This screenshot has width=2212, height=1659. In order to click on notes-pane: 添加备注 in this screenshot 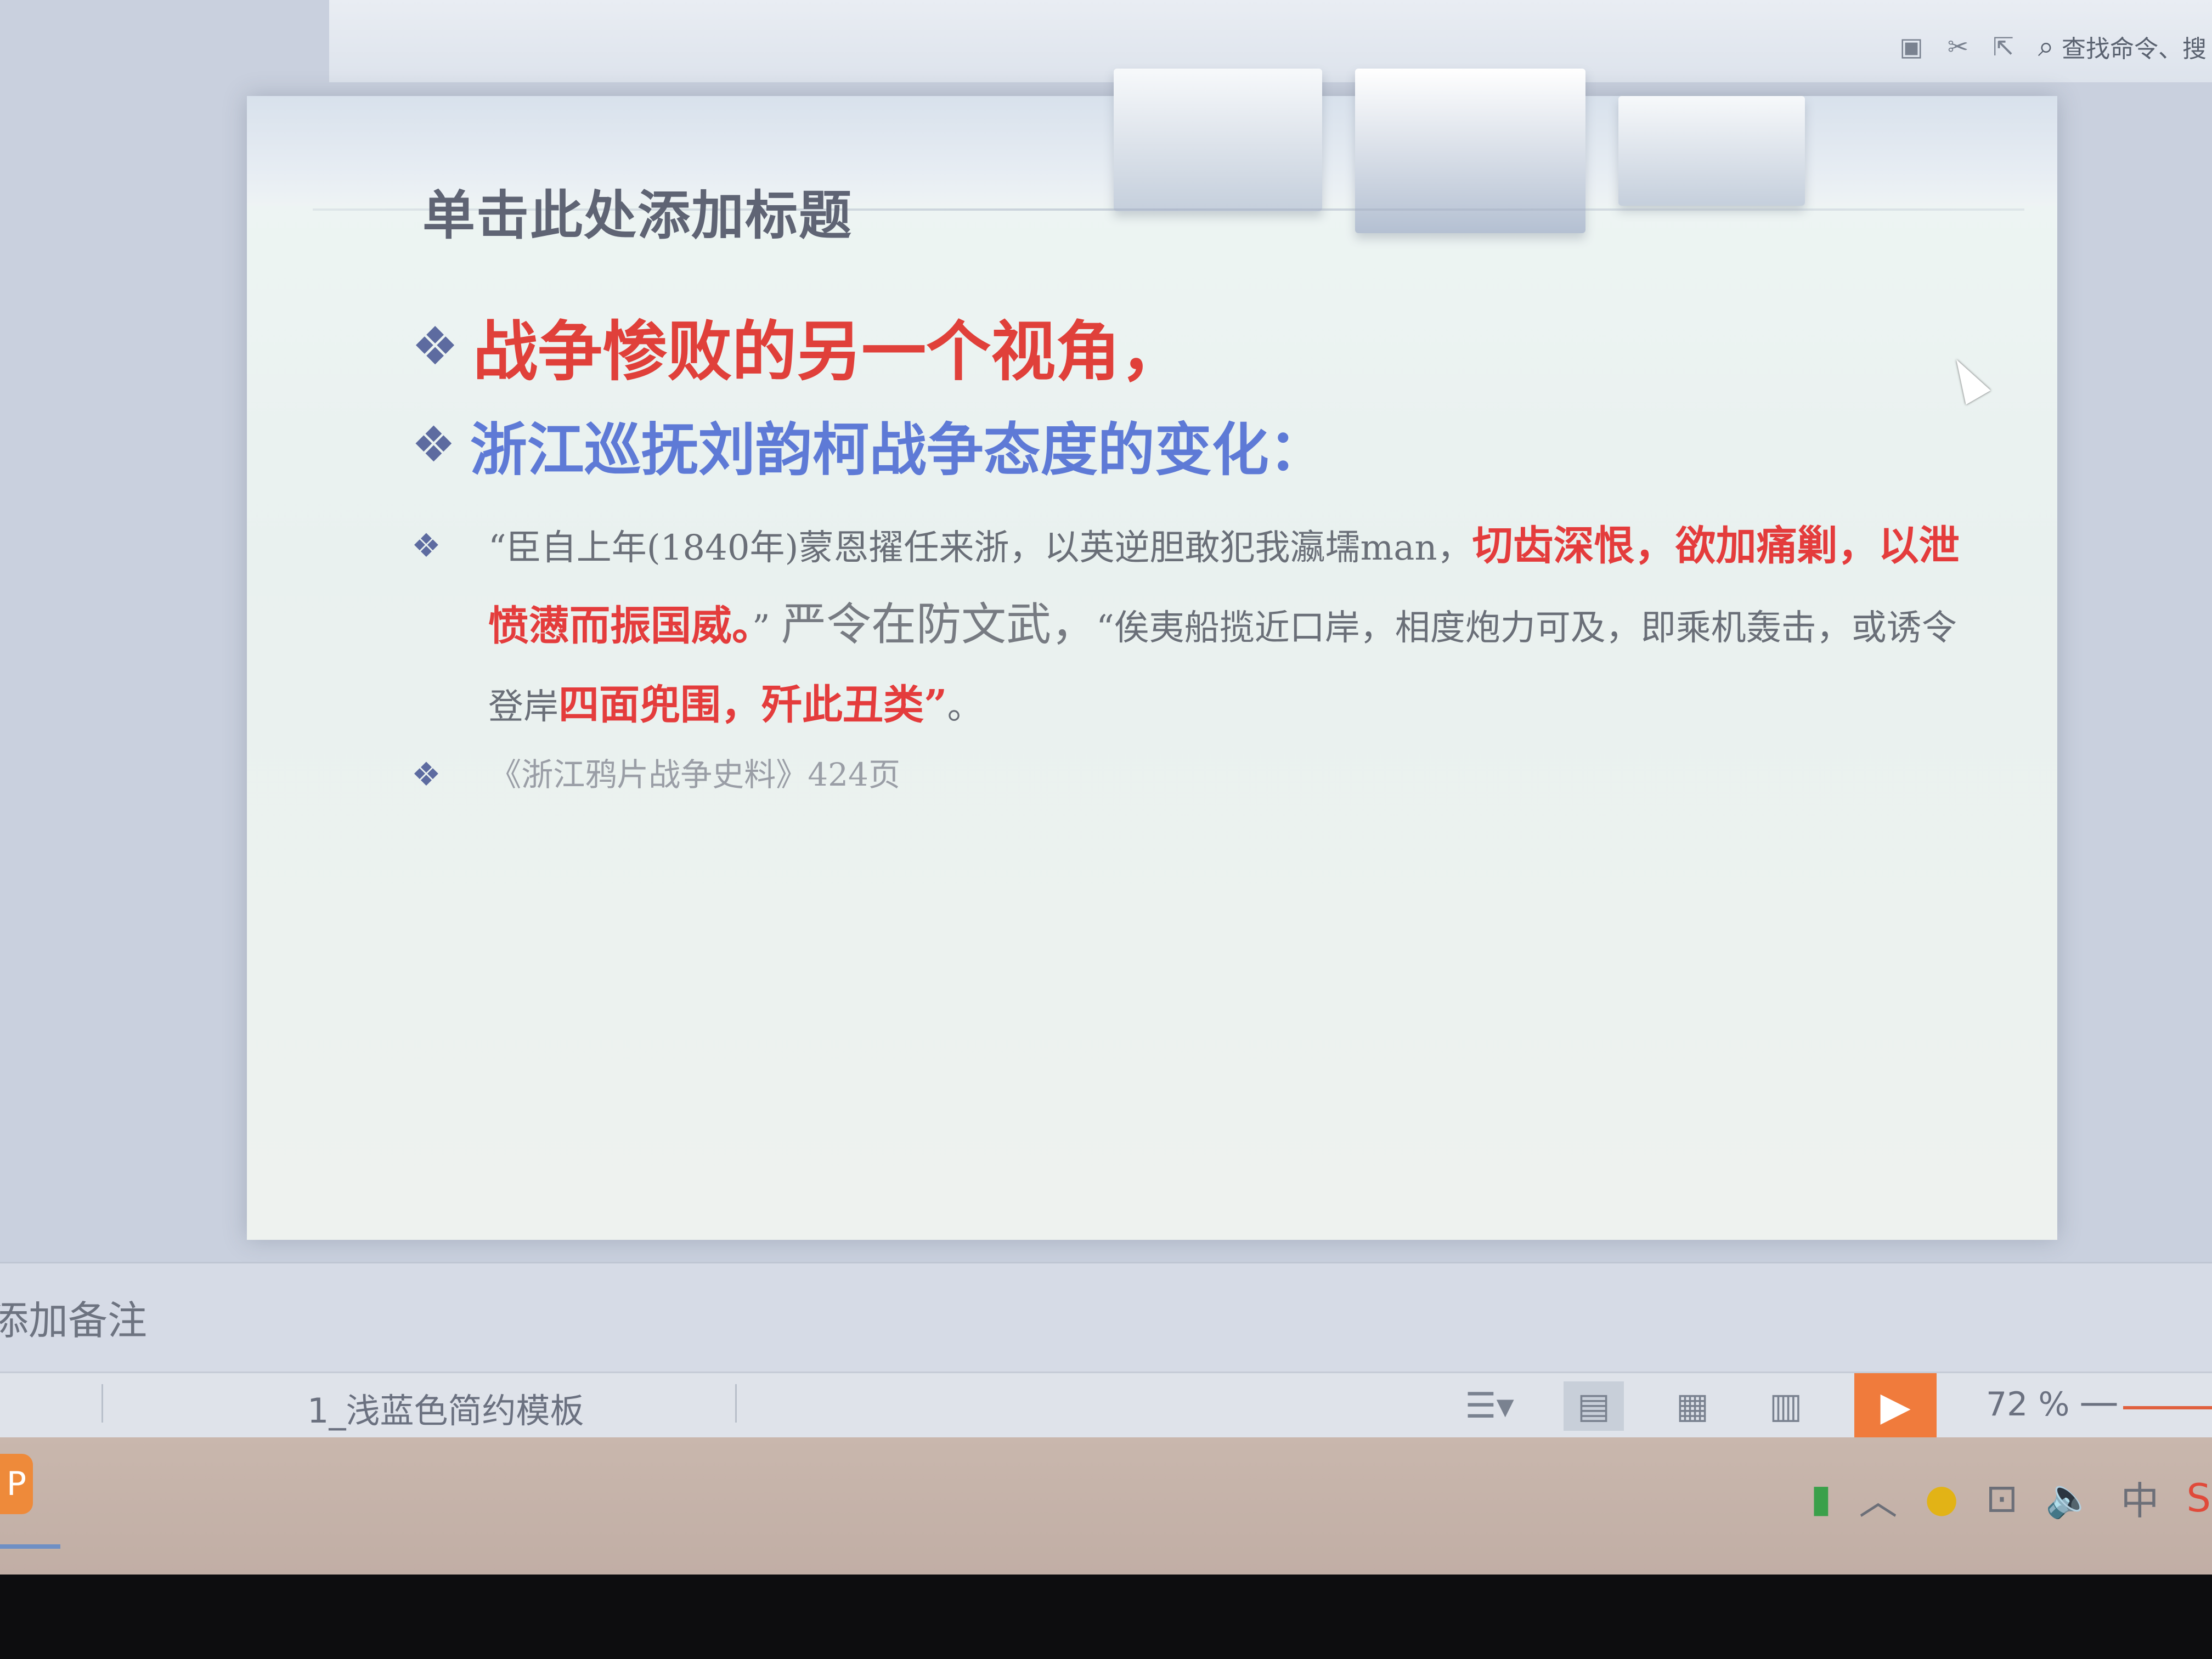, I will do `click(1106, 1317)`.